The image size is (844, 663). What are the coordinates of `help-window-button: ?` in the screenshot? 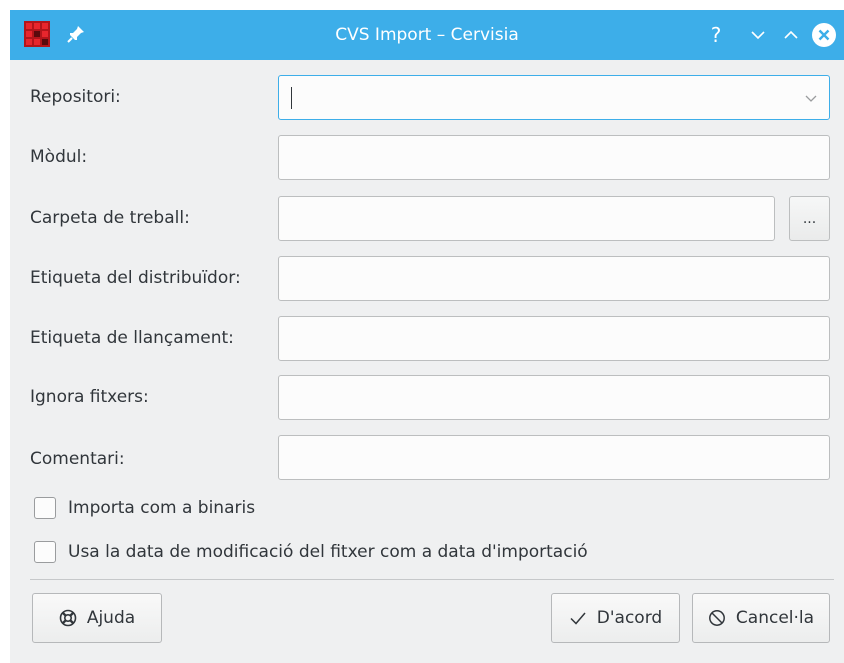 It's located at (716, 35).